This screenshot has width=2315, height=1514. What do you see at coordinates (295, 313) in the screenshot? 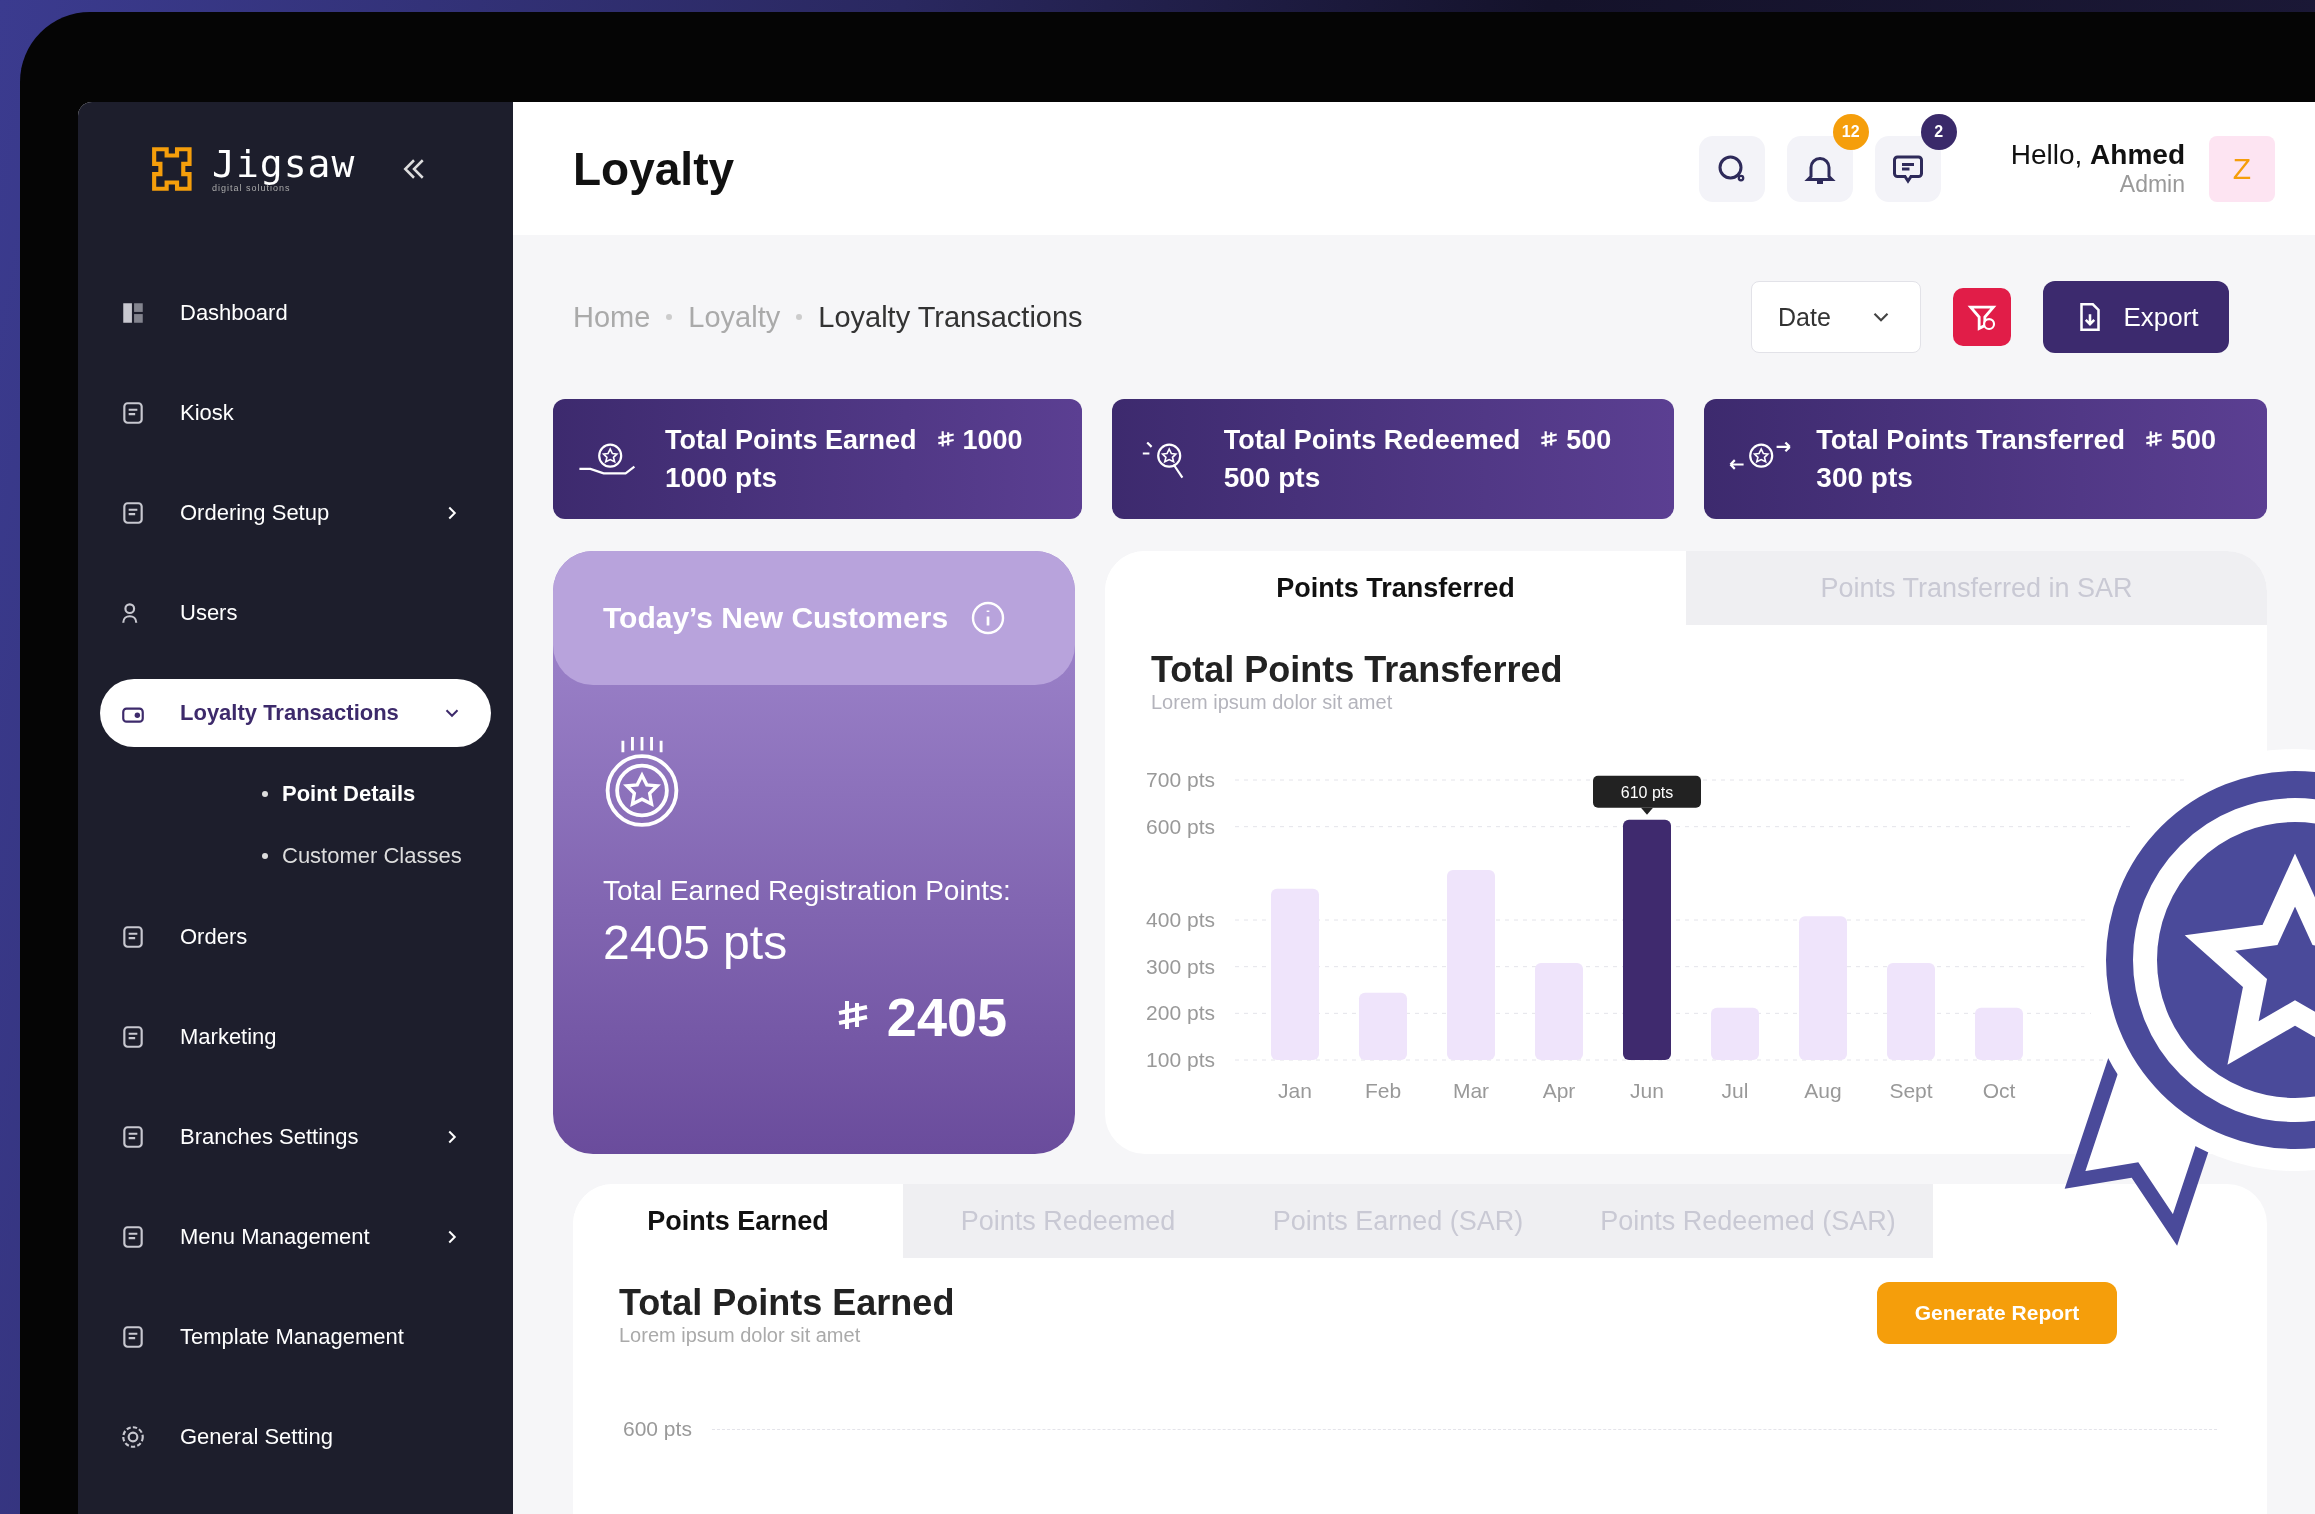
I see `nav-item: Dashboard` at bounding box center [295, 313].